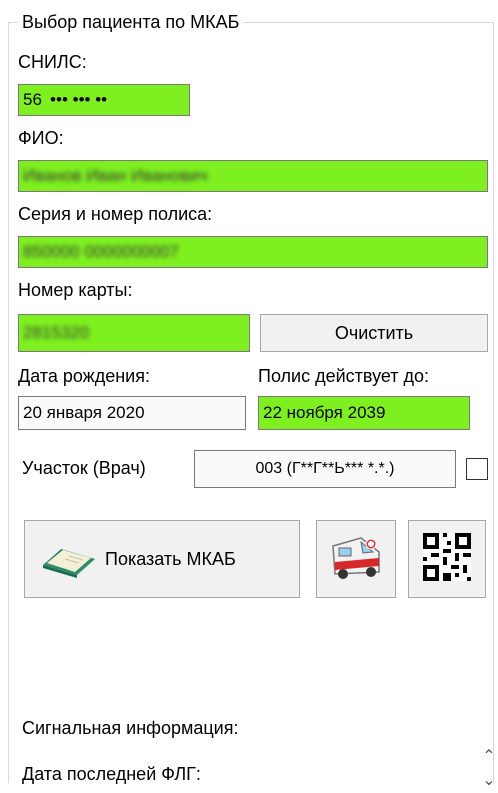  Describe the element at coordinates (344, 376) in the screenshot. I see `policy-valid-label: Полис действует до:` at that location.